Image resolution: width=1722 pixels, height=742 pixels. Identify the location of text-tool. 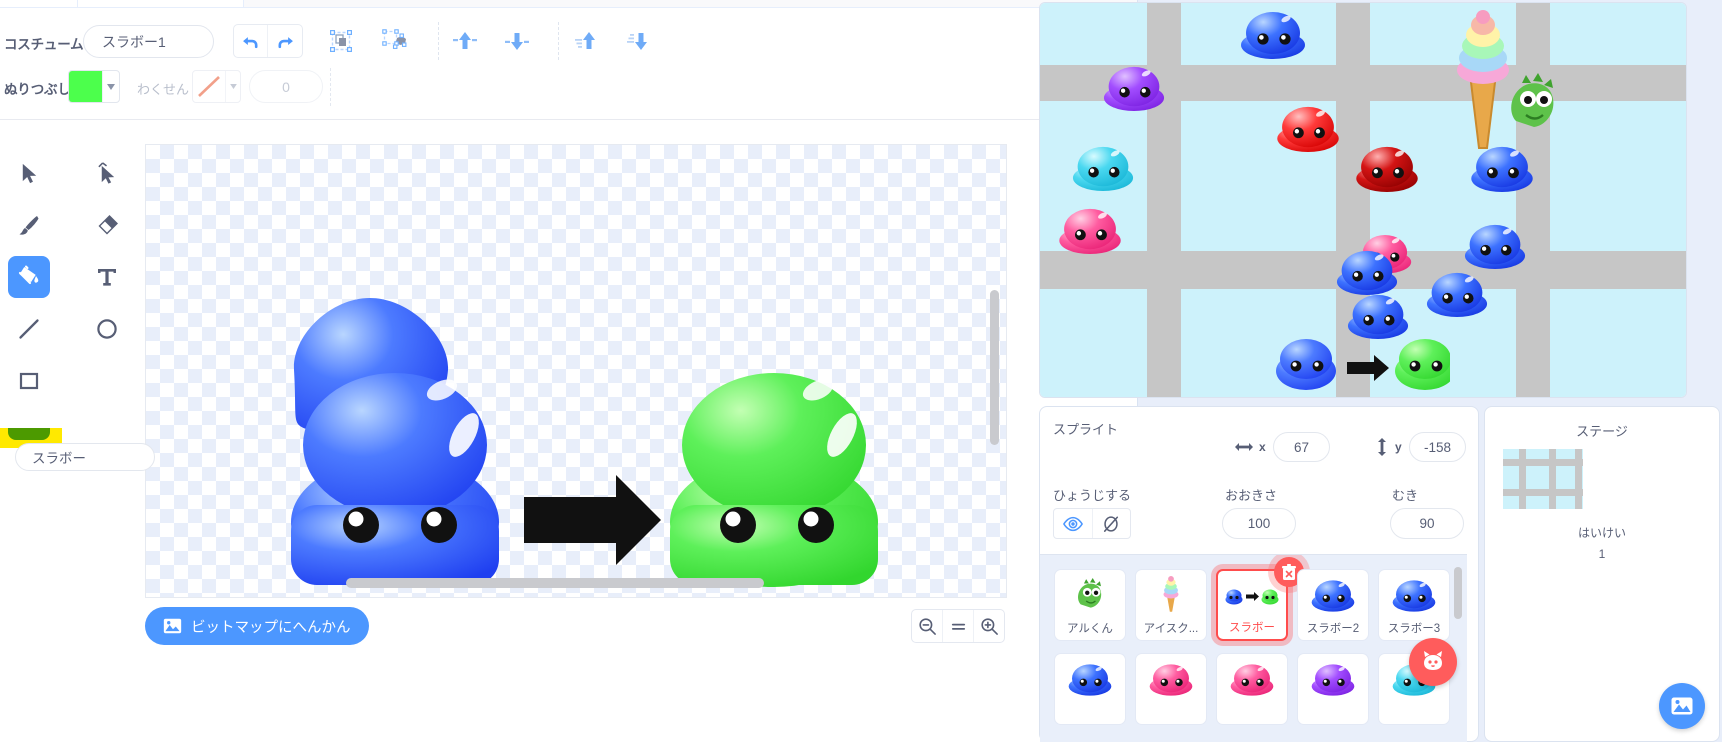
(107, 277).